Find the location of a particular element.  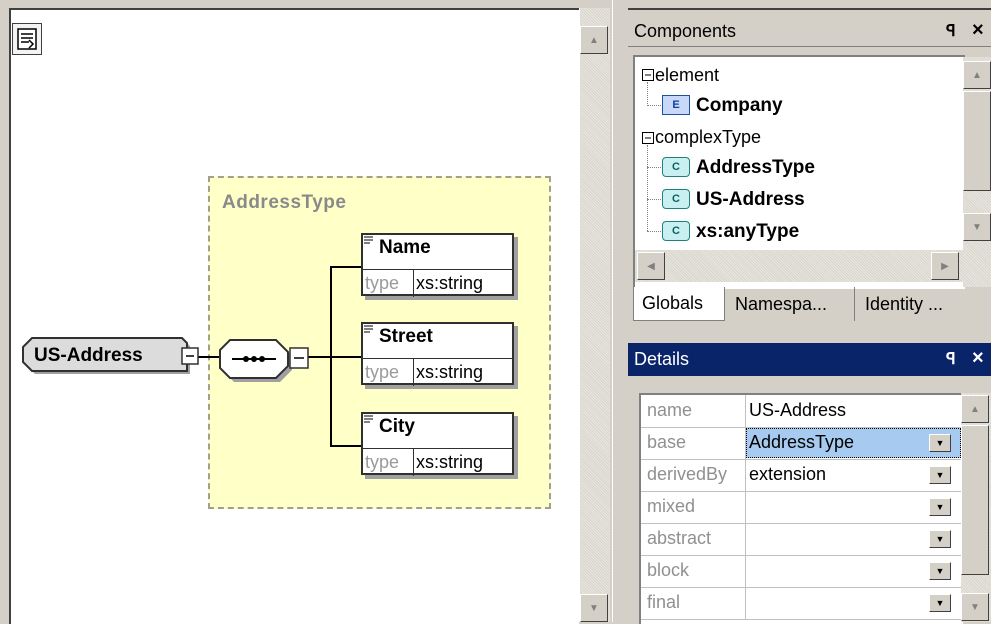

components-horizontal-scrollbar: ◀ ▶ is located at coordinates (799, 266).